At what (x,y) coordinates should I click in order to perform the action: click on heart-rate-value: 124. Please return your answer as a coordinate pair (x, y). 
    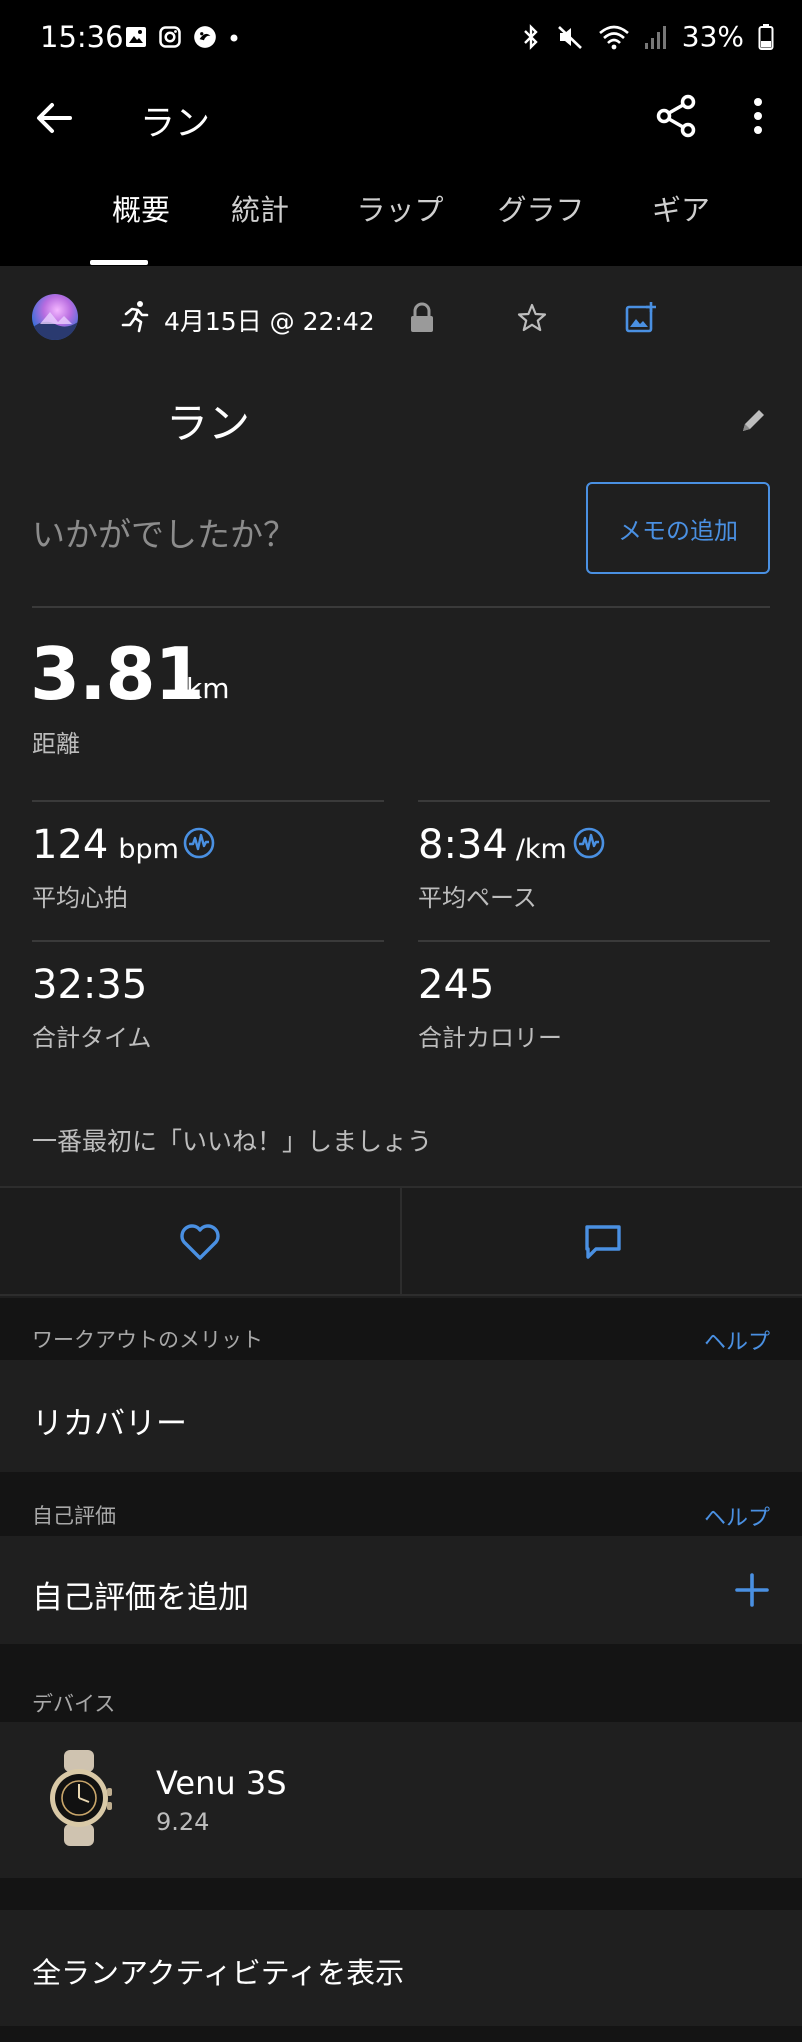
    Looking at the image, I should click on (70, 845).